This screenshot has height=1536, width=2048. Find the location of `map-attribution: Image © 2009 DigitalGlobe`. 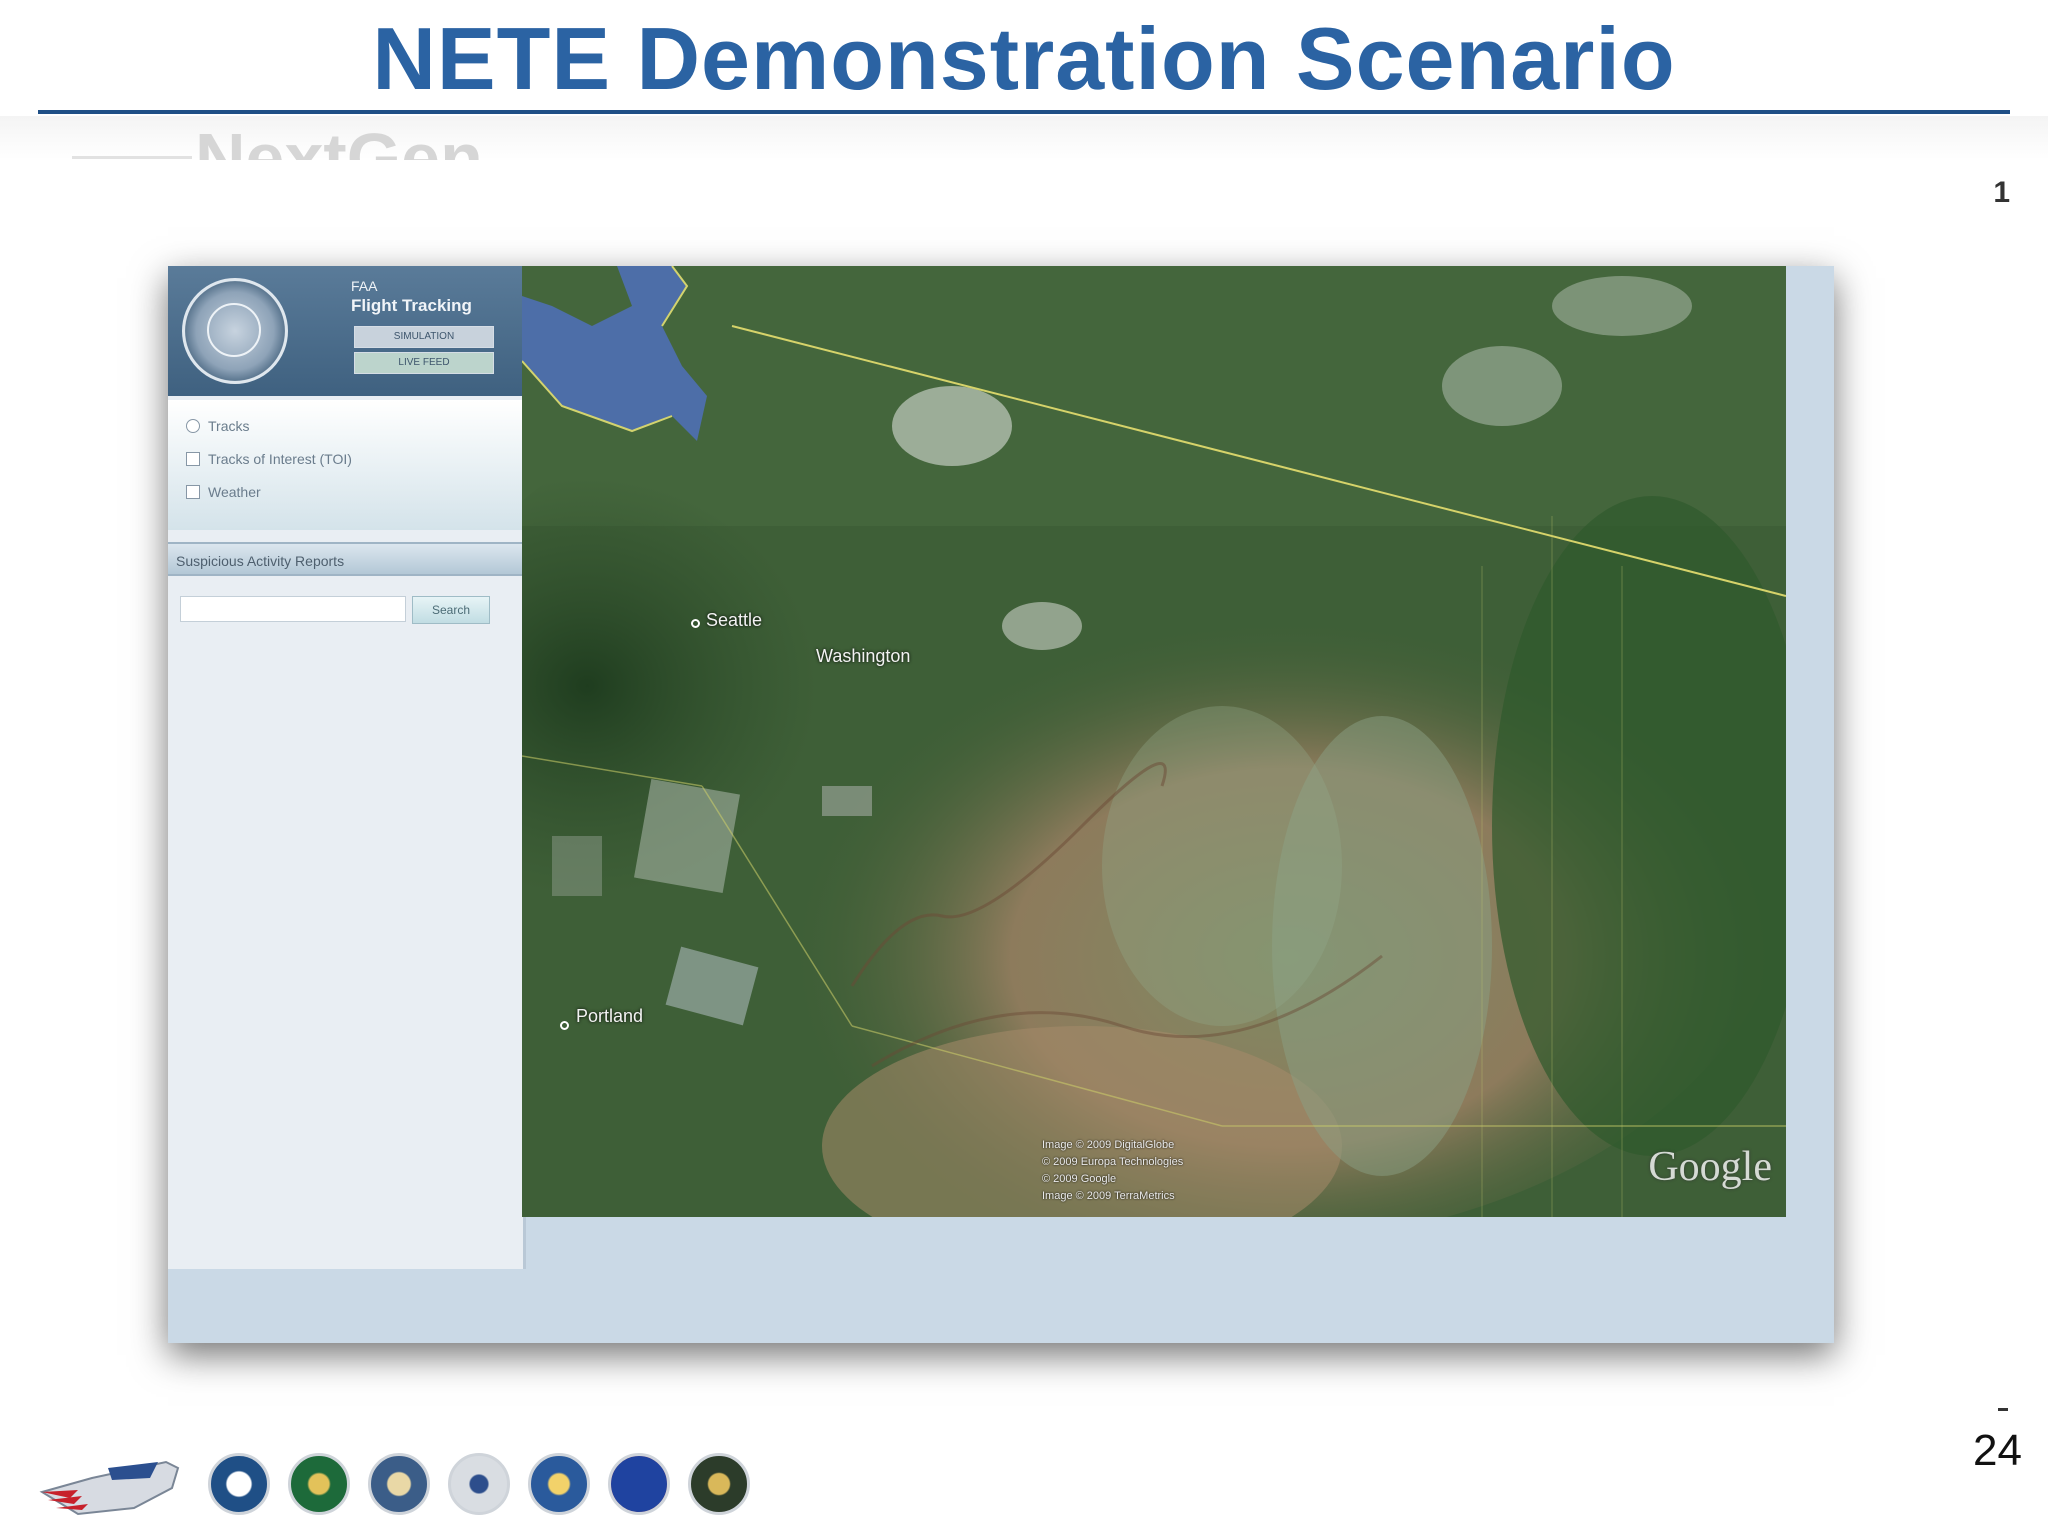

map-attribution: Image © 2009 DigitalGlobe is located at coordinates (1108, 1145).